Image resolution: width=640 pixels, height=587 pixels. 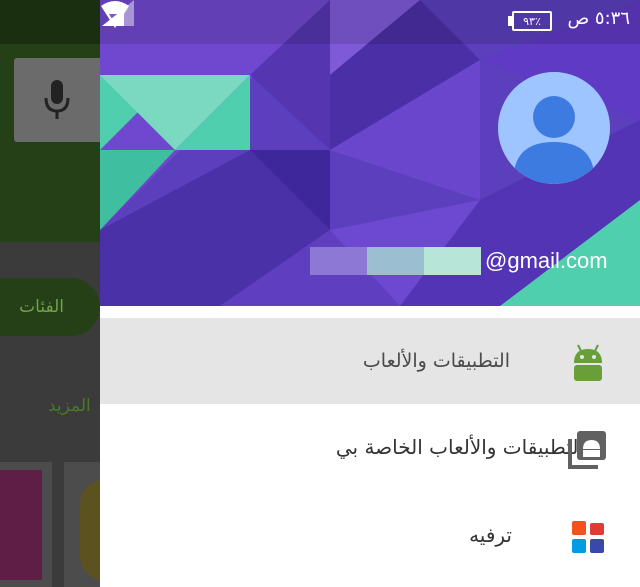 I want to click on nav-item-my-apps-games: التطبيقات والألعاب الخاصة بي, so click(x=370, y=448).